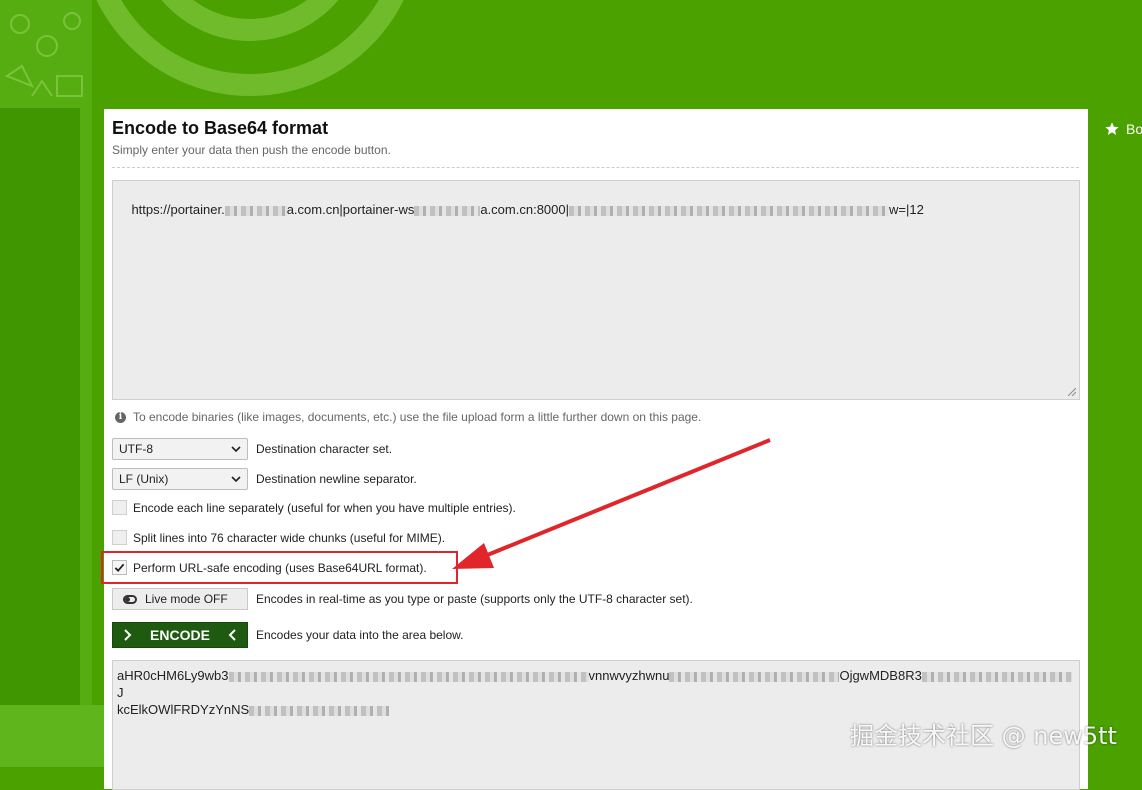  What do you see at coordinates (629, 675) in the screenshot?
I see `output-text-part: vnnwvyzhwnu` at bounding box center [629, 675].